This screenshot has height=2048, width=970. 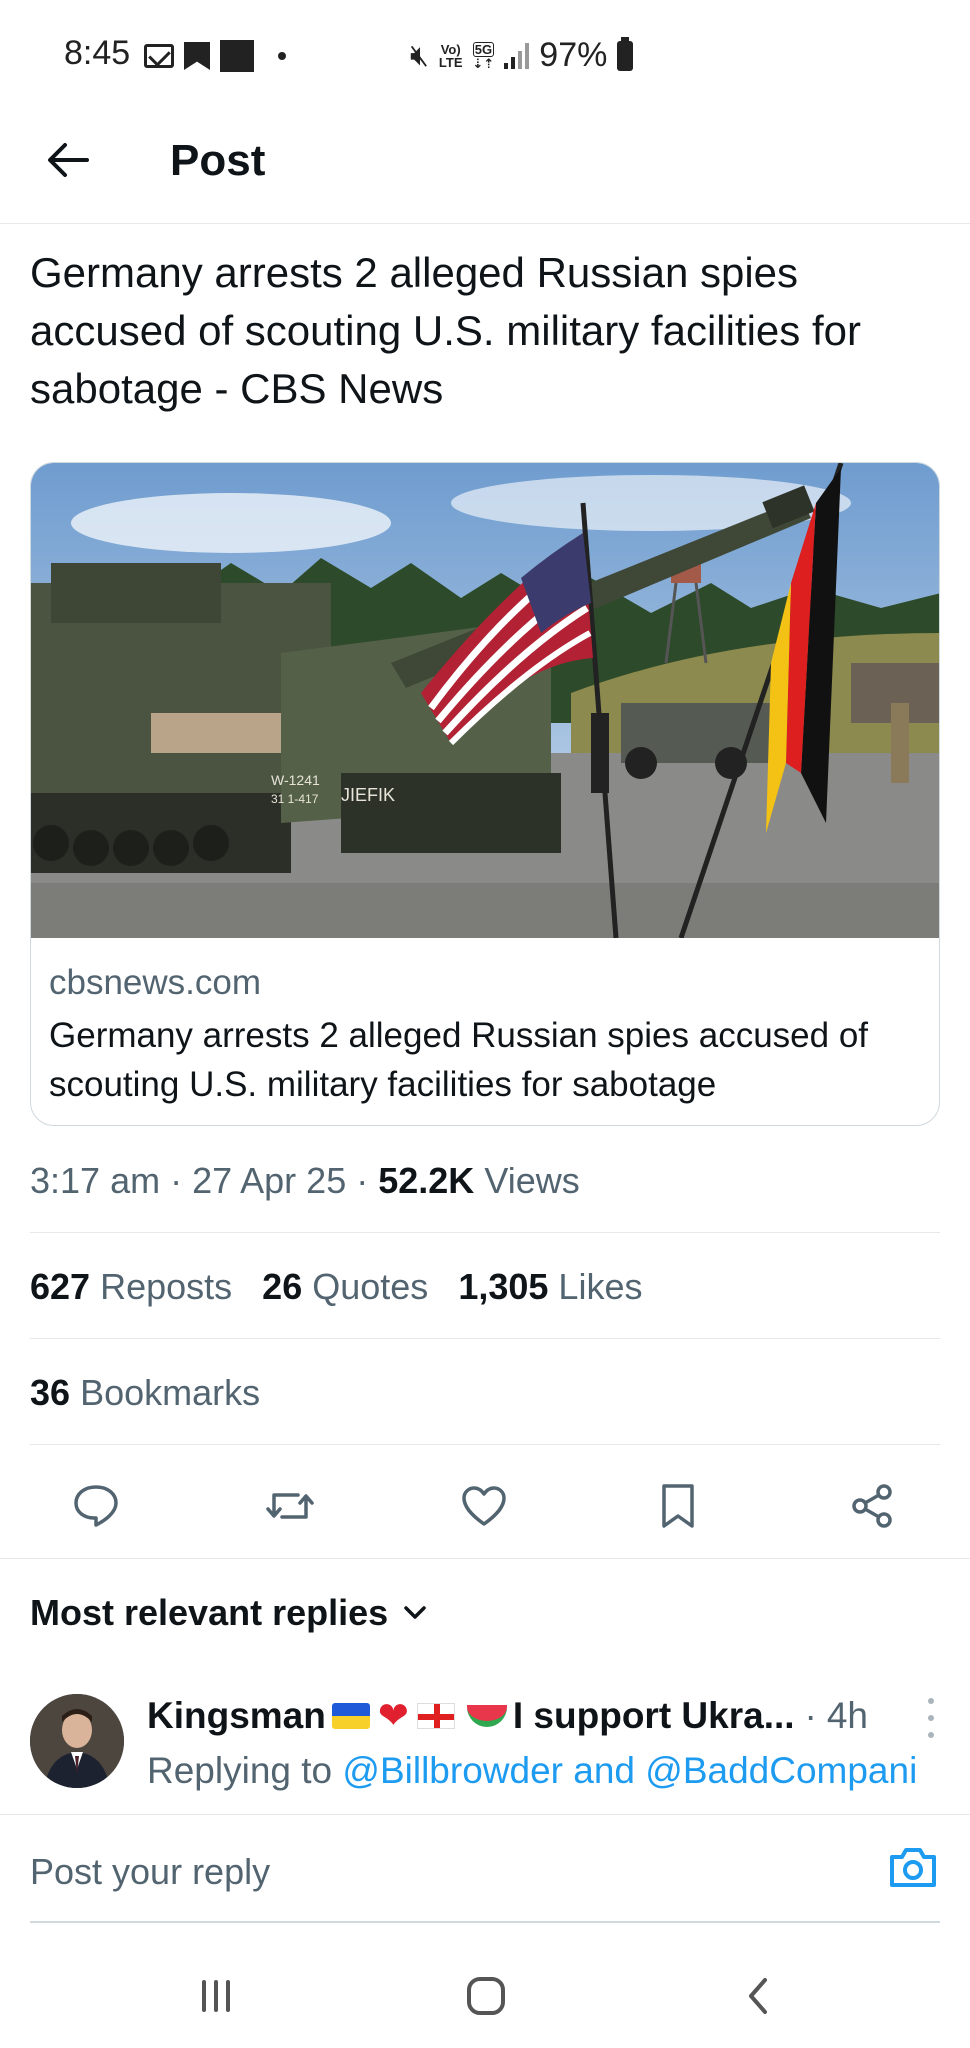 What do you see at coordinates (218, 160) in the screenshot?
I see `page-title: Post` at bounding box center [218, 160].